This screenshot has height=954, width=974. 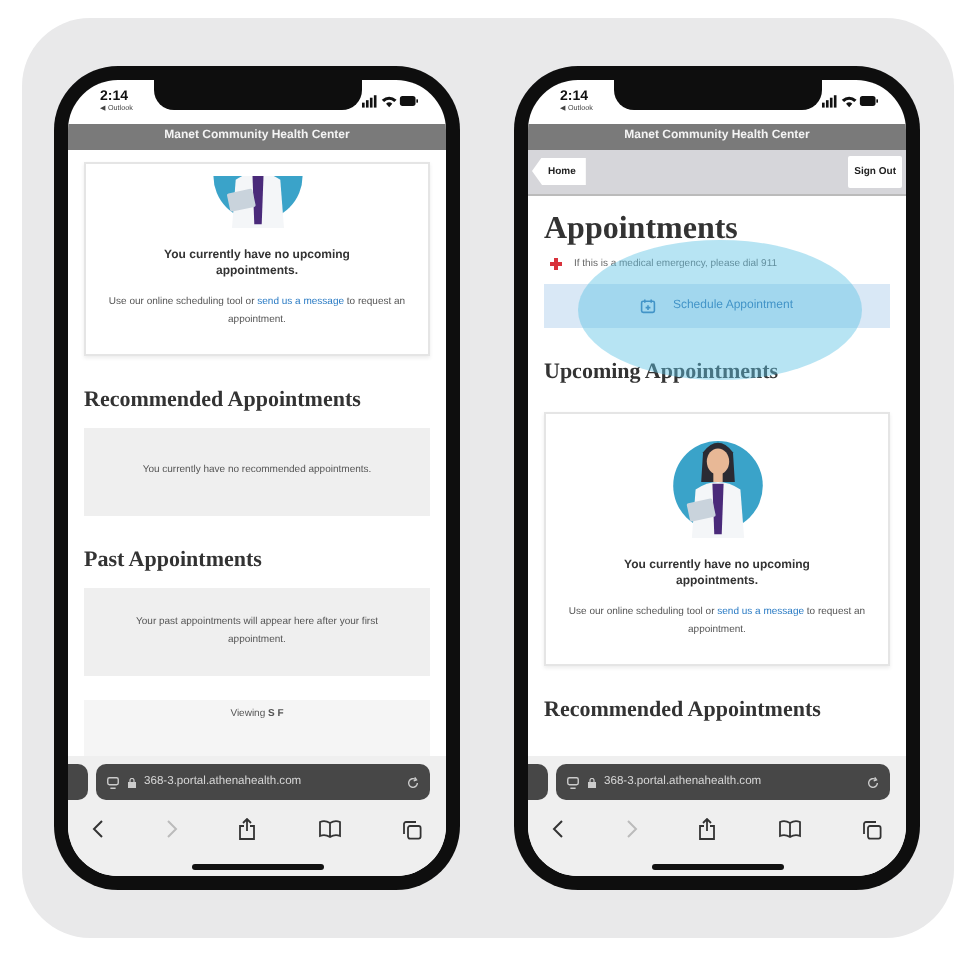 What do you see at coordinates (648, 305) in the screenshot?
I see `calendar-plus-icon` at bounding box center [648, 305].